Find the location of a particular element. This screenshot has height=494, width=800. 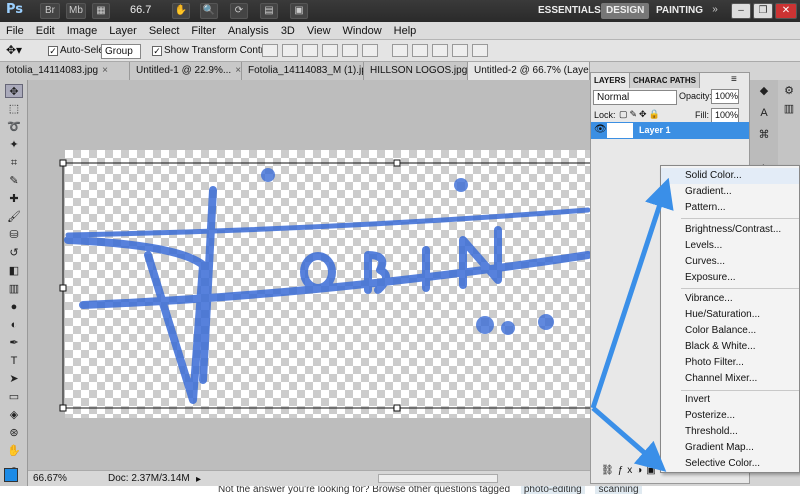

healing-brush-icon: ✚ is located at coordinates (14, 199).